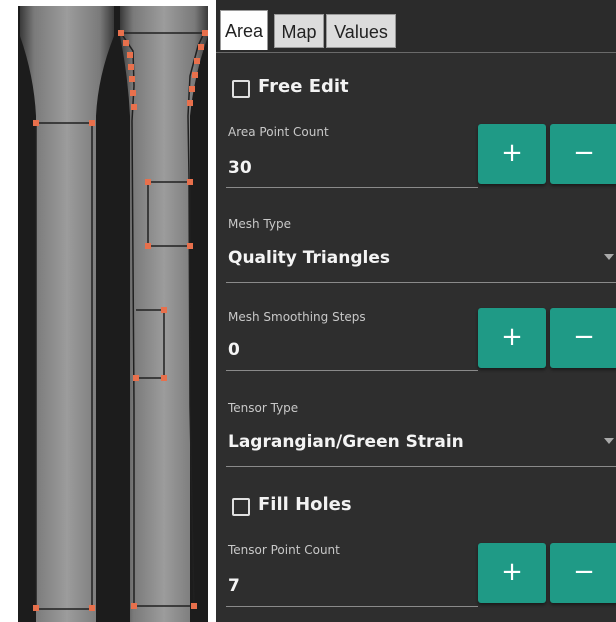 This screenshot has height=622, width=616. I want to click on tensor-type-select: Lagrangian/Green Strain, so click(346, 442).